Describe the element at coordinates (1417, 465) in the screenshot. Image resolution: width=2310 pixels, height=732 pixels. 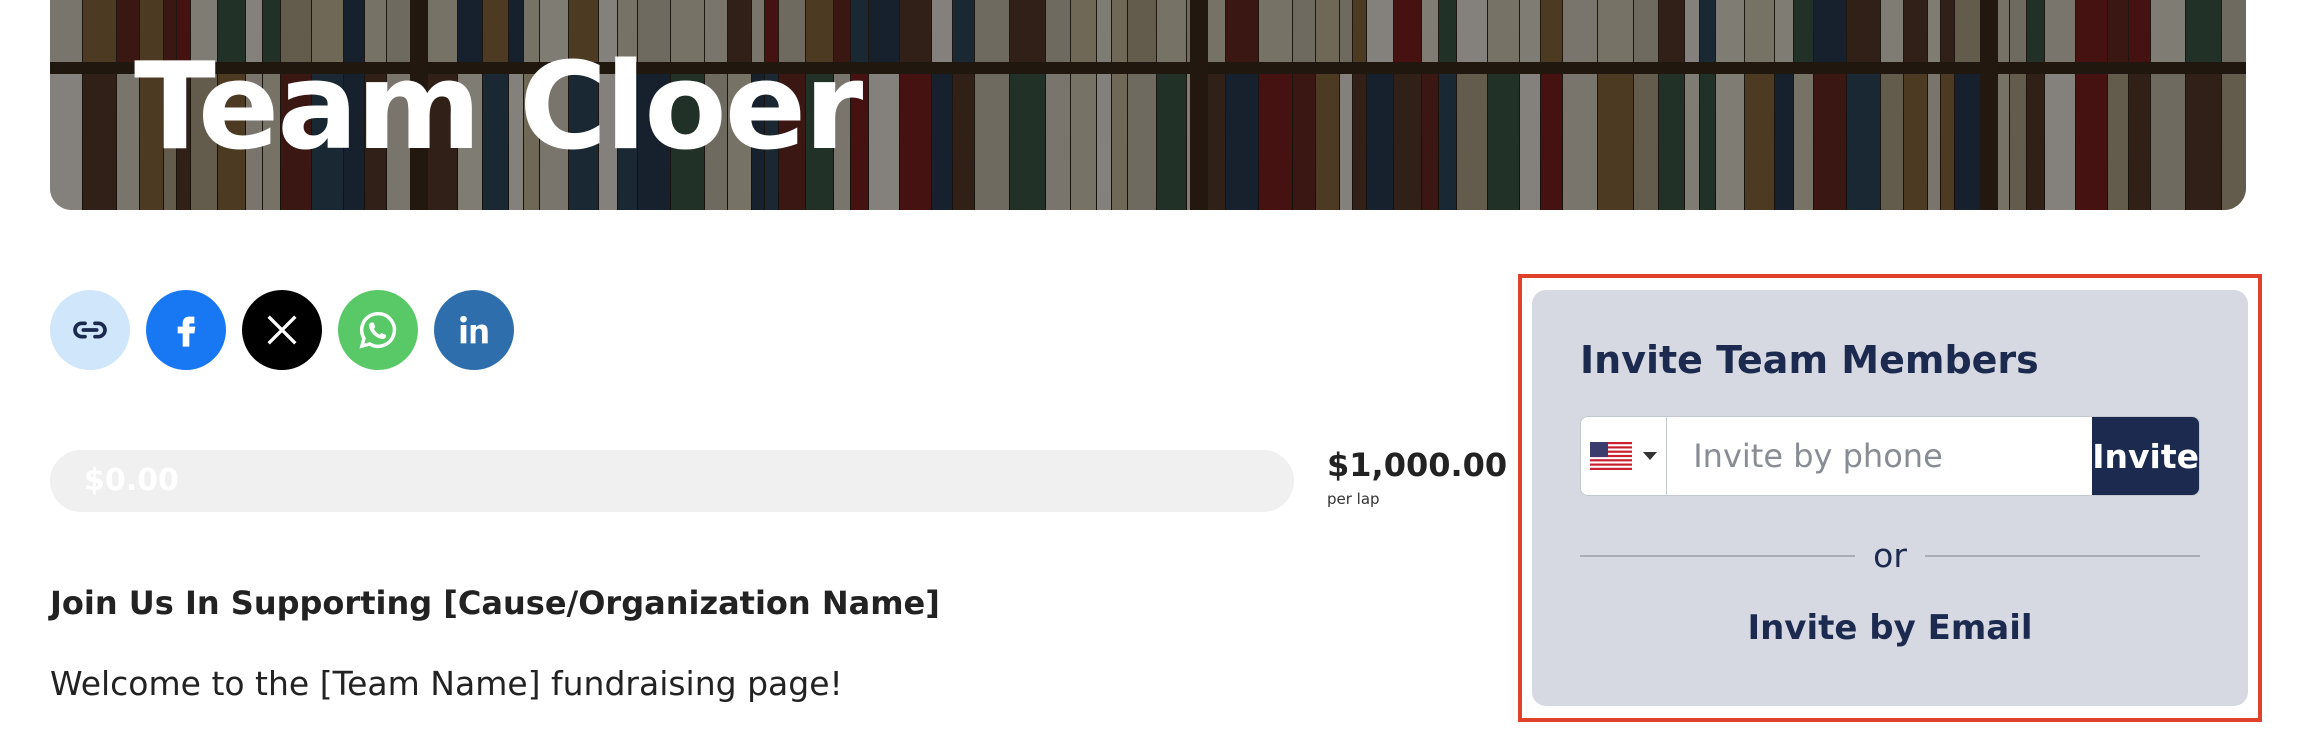
I see `goal-amount: $1,000.00` at that location.